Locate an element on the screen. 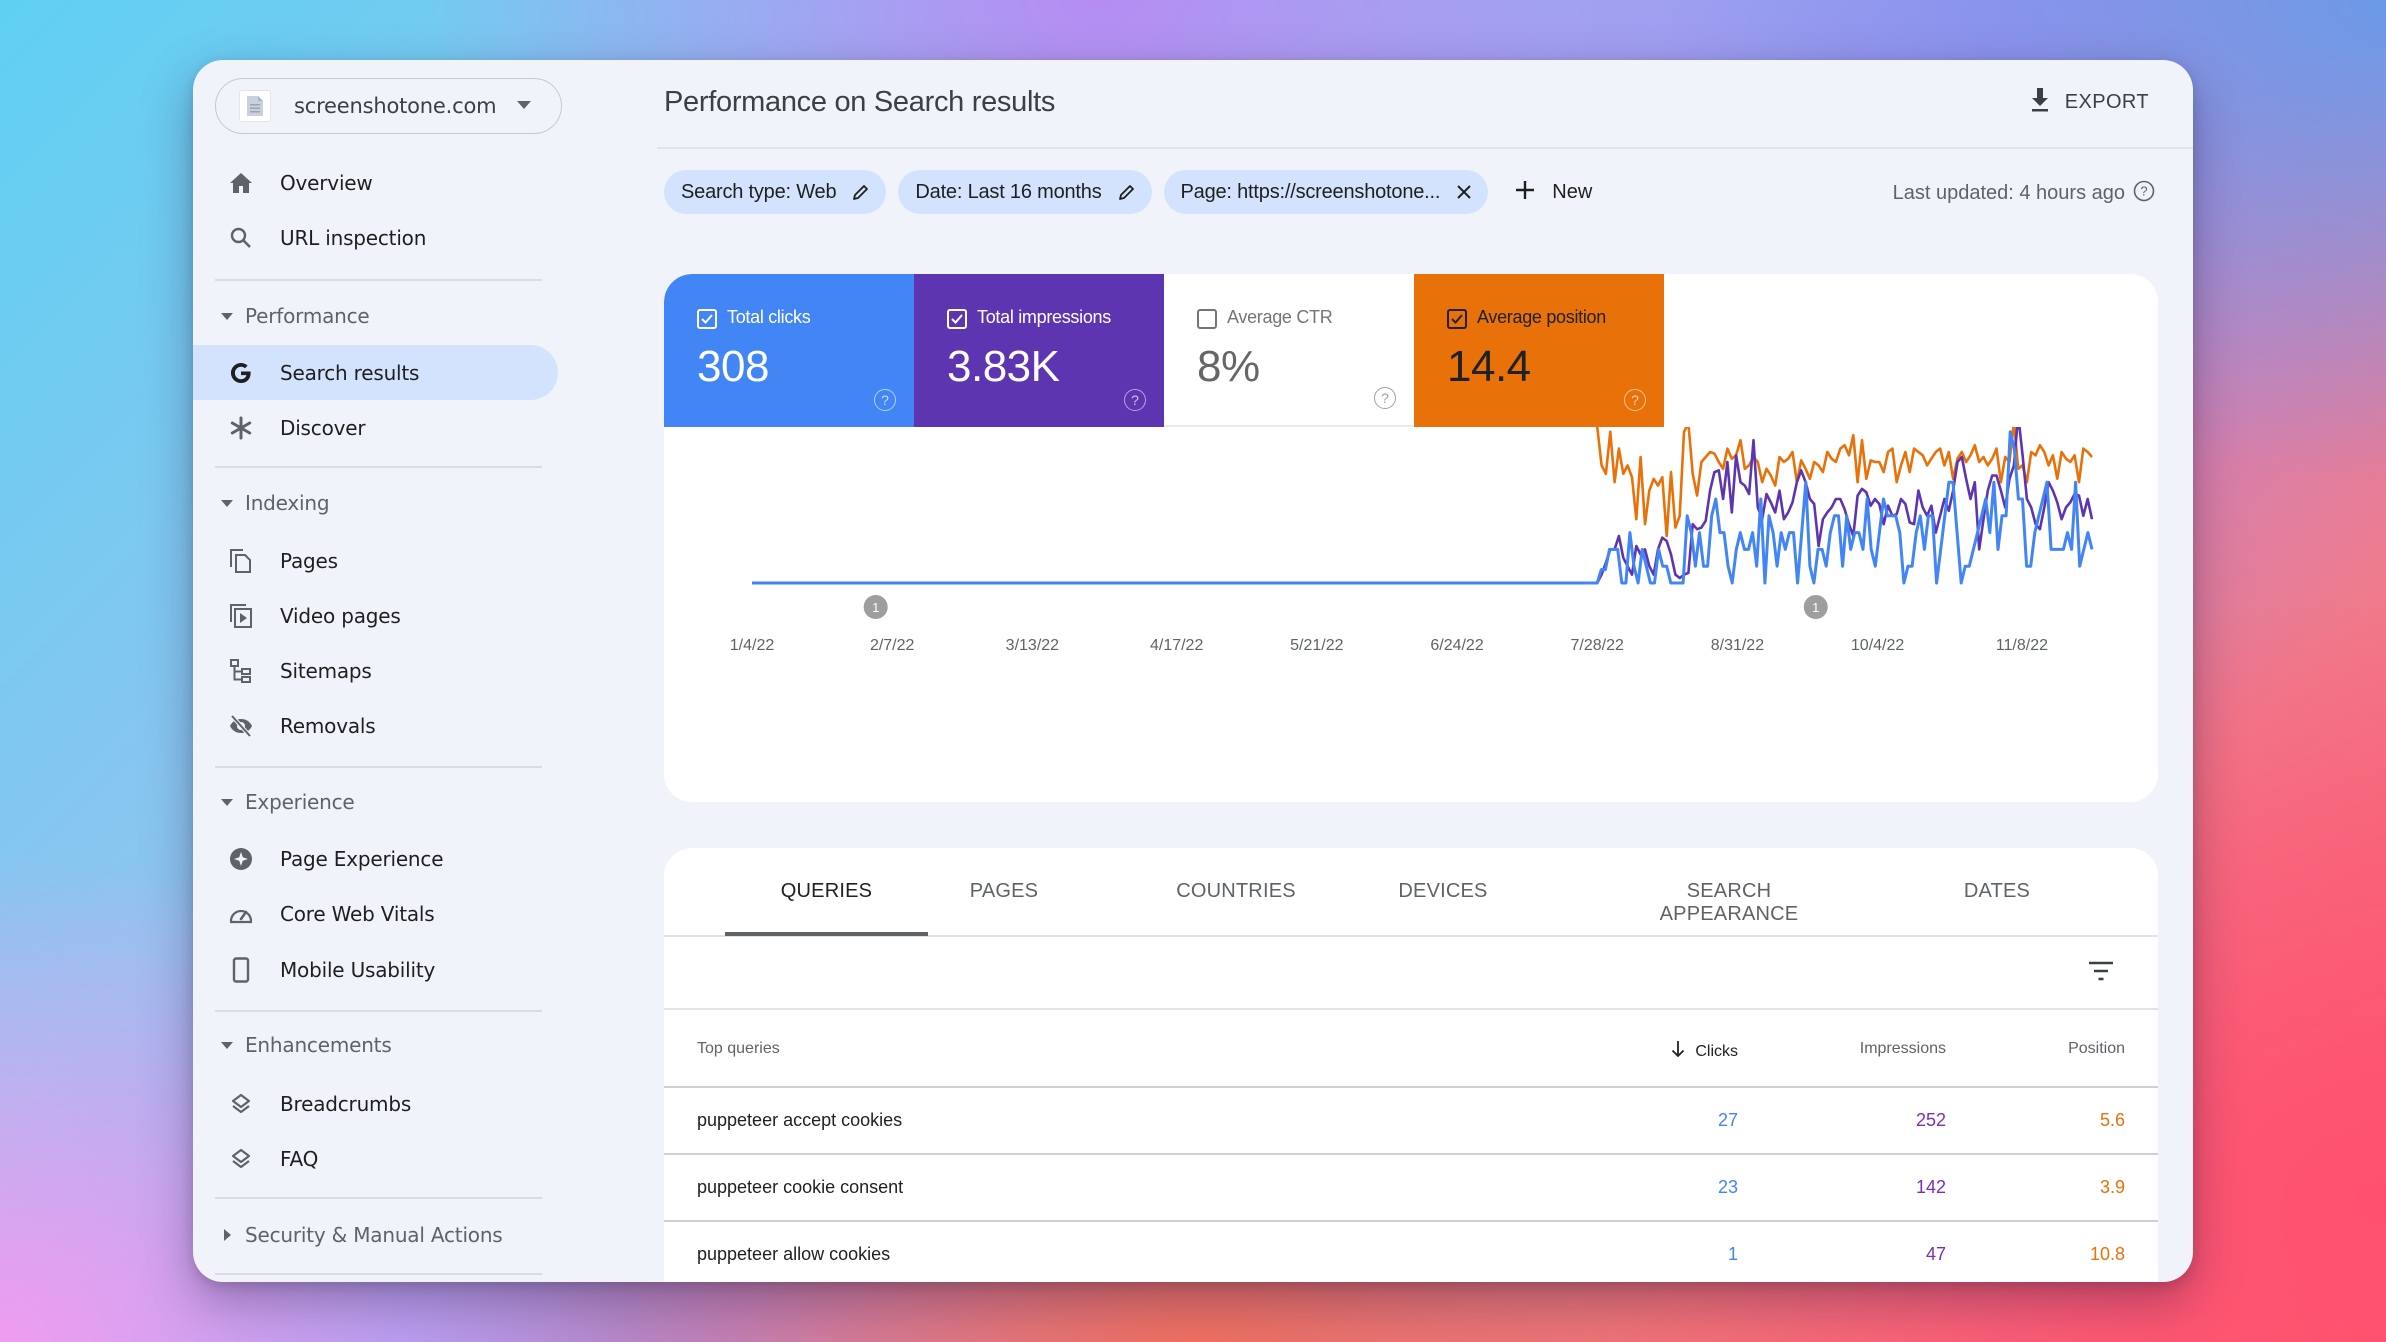 The image size is (2386, 1342). table-row: puppeteer allow cookies 1 47 10.8 is located at coordinates (1411, 1252).